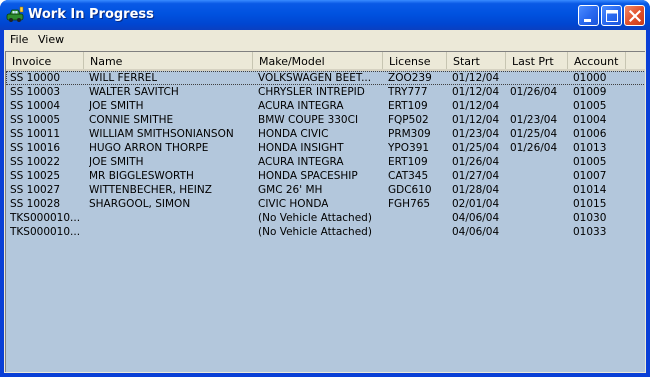 This screenshot has width=650, height=377. What do you see at coordinates (35, 106) in the screenshot?
I see `cell-invoice: SS 10004` at bounding box center [35, 106].